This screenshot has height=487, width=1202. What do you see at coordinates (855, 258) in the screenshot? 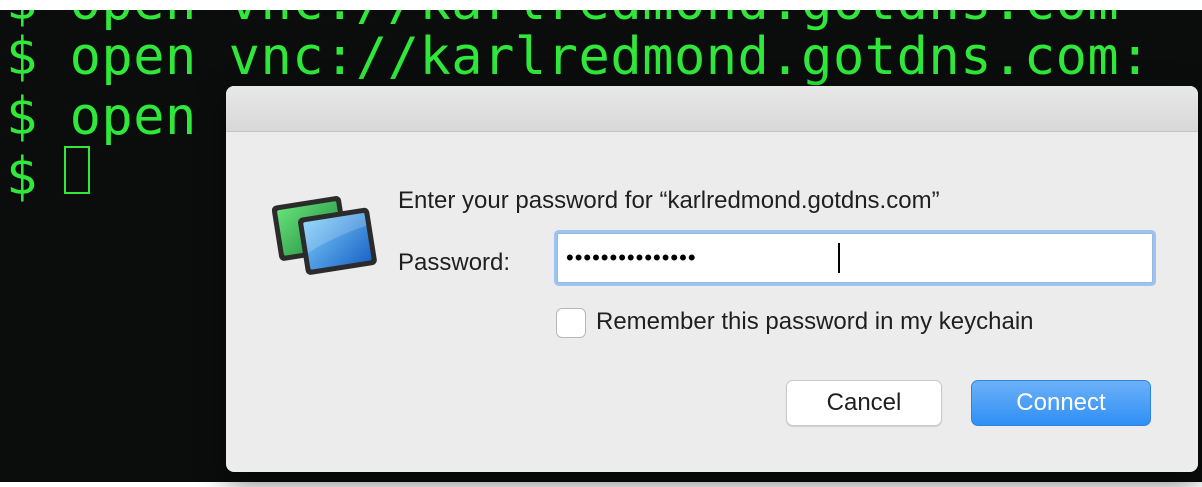
I see `password-field: •••••••••••••••` at bounding box center [855, 258].